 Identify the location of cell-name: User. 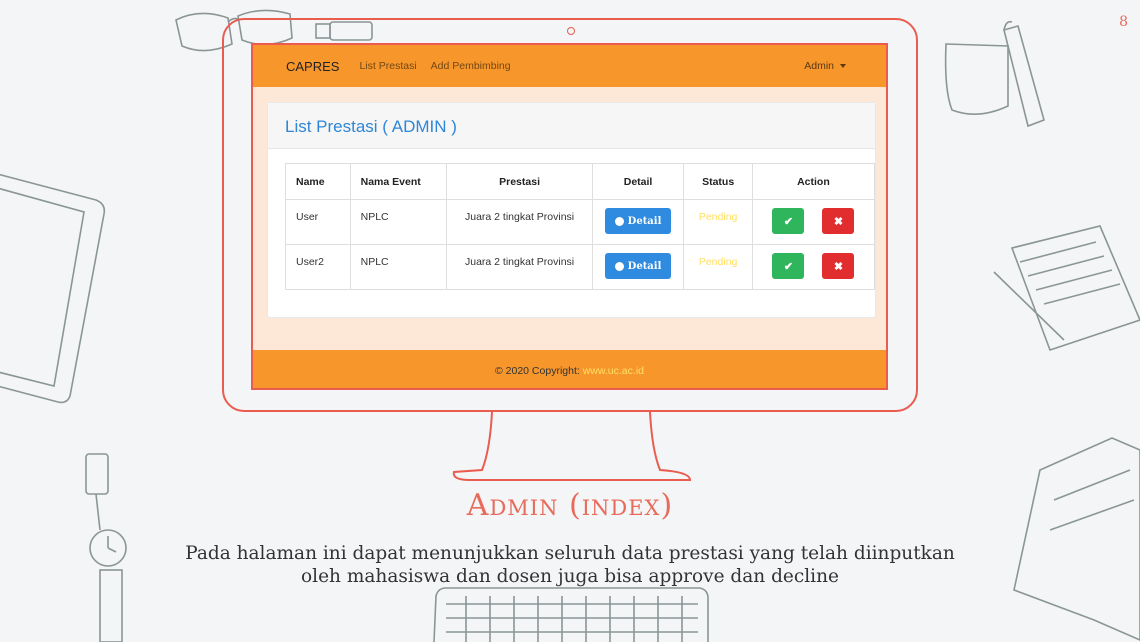
(318, 222).